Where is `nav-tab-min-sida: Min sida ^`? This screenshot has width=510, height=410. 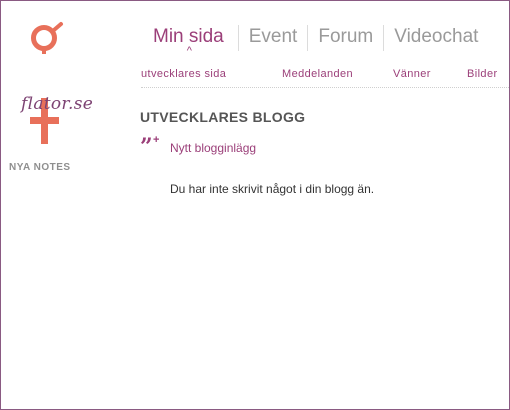 nav-tab-min-sida: Min sida ^ is located at coordinates (189, 41).